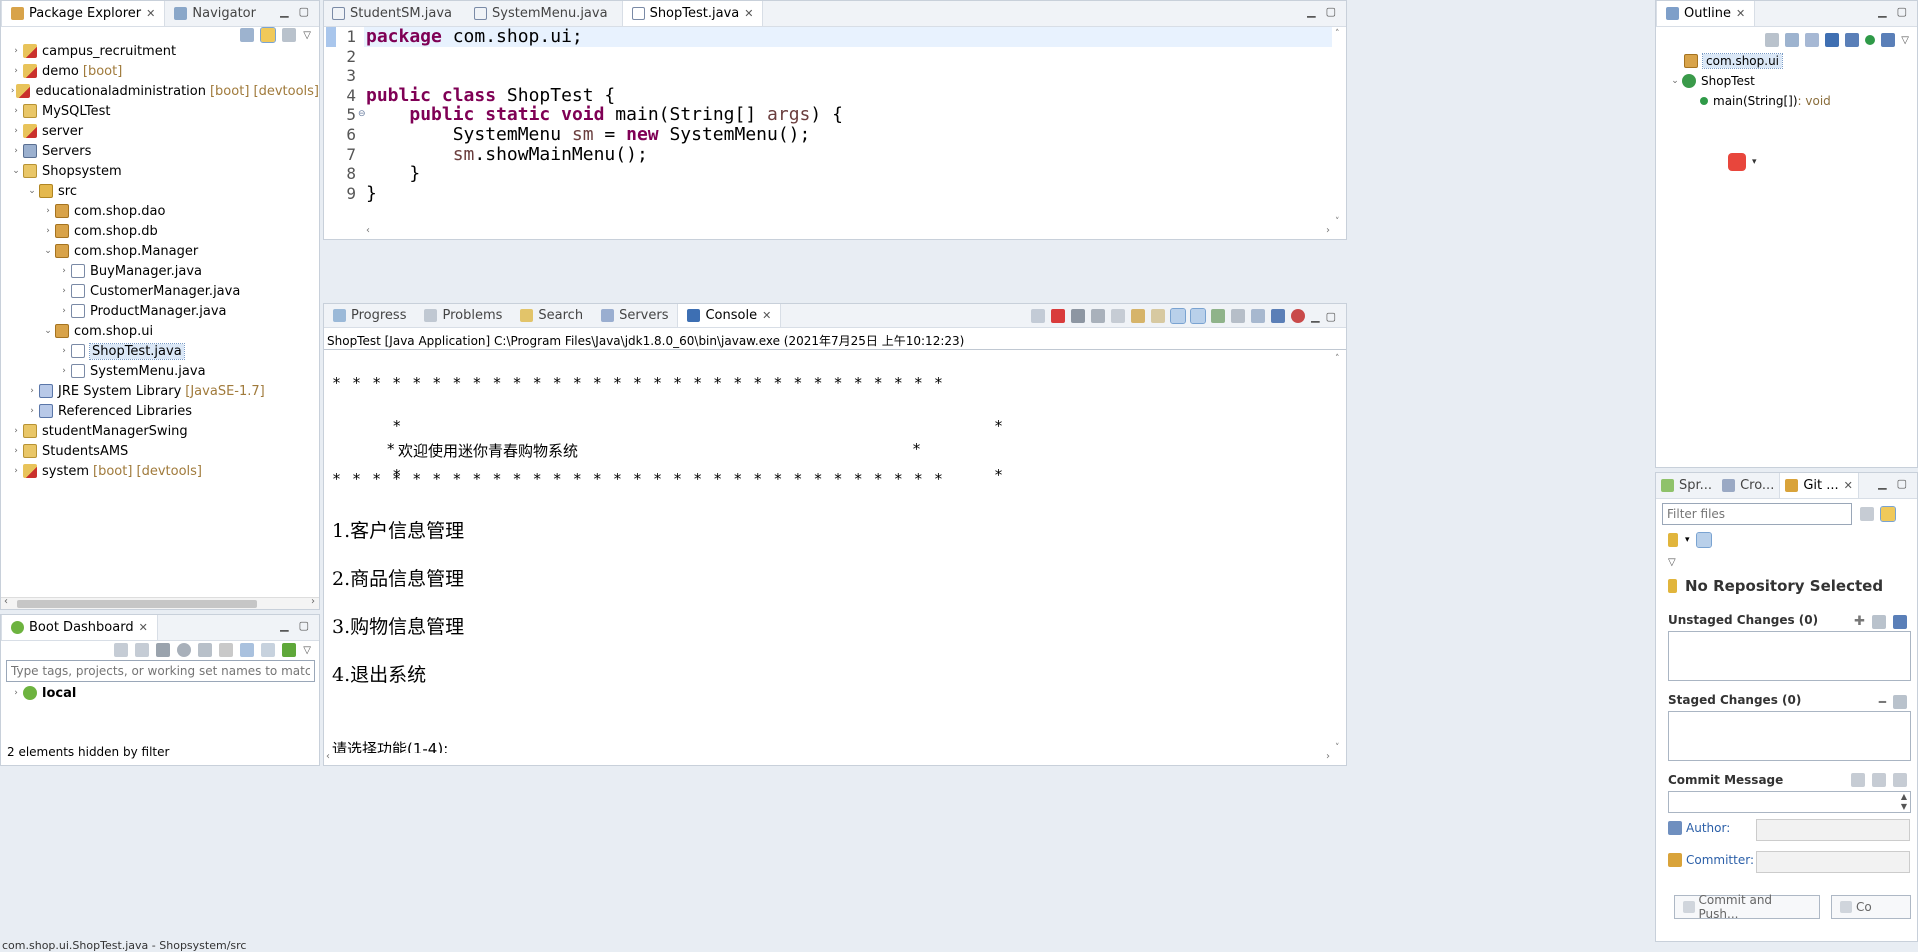  What do you see at coordinates (1786, 101) in the screenshot?
I see `outline-item-method: main(String[]) : void` at bounding box center [1786, 101].